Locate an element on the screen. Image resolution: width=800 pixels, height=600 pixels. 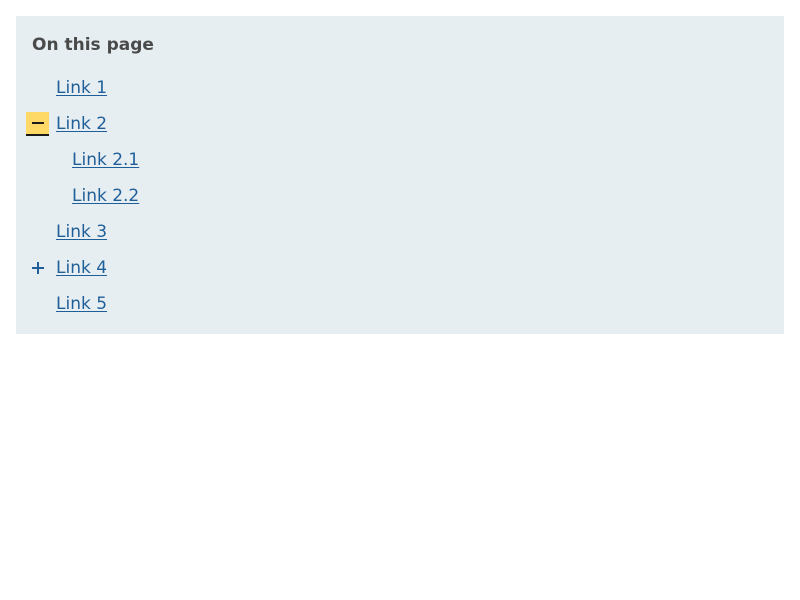
toc-link-2-2: Link 2.2 is located at coordinates (105, 196).